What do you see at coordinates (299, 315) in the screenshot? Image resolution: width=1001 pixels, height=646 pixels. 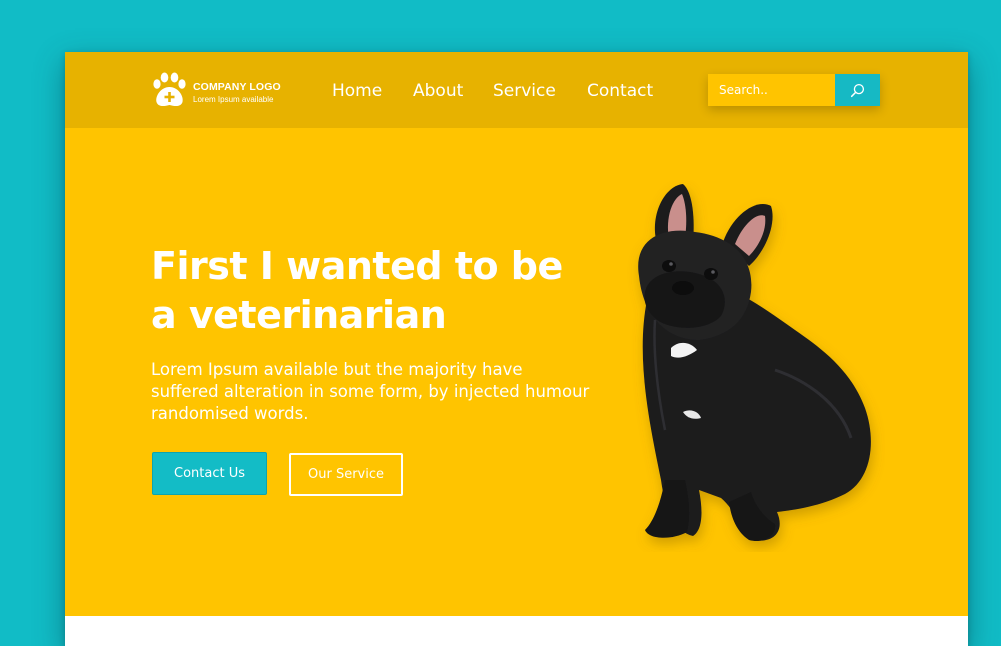 I see `hero-headline-line2: a veterinarian` at bounding box center [299, 315].